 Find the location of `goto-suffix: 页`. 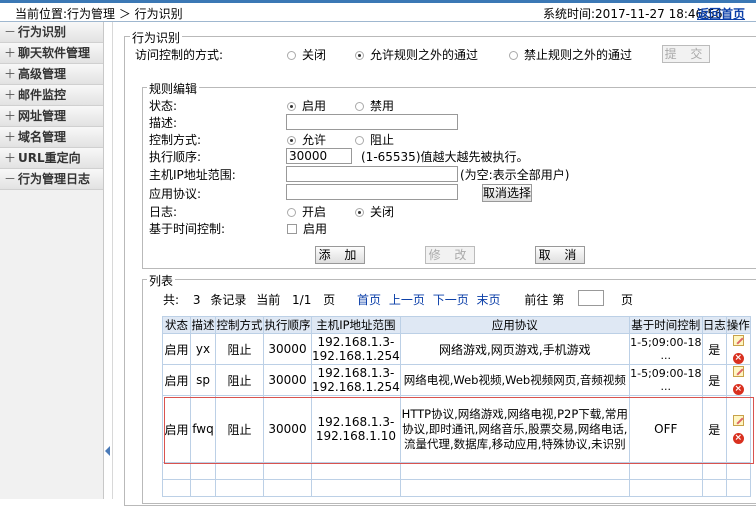

goto-suffix: 页 is located at coordinates (627, 300).